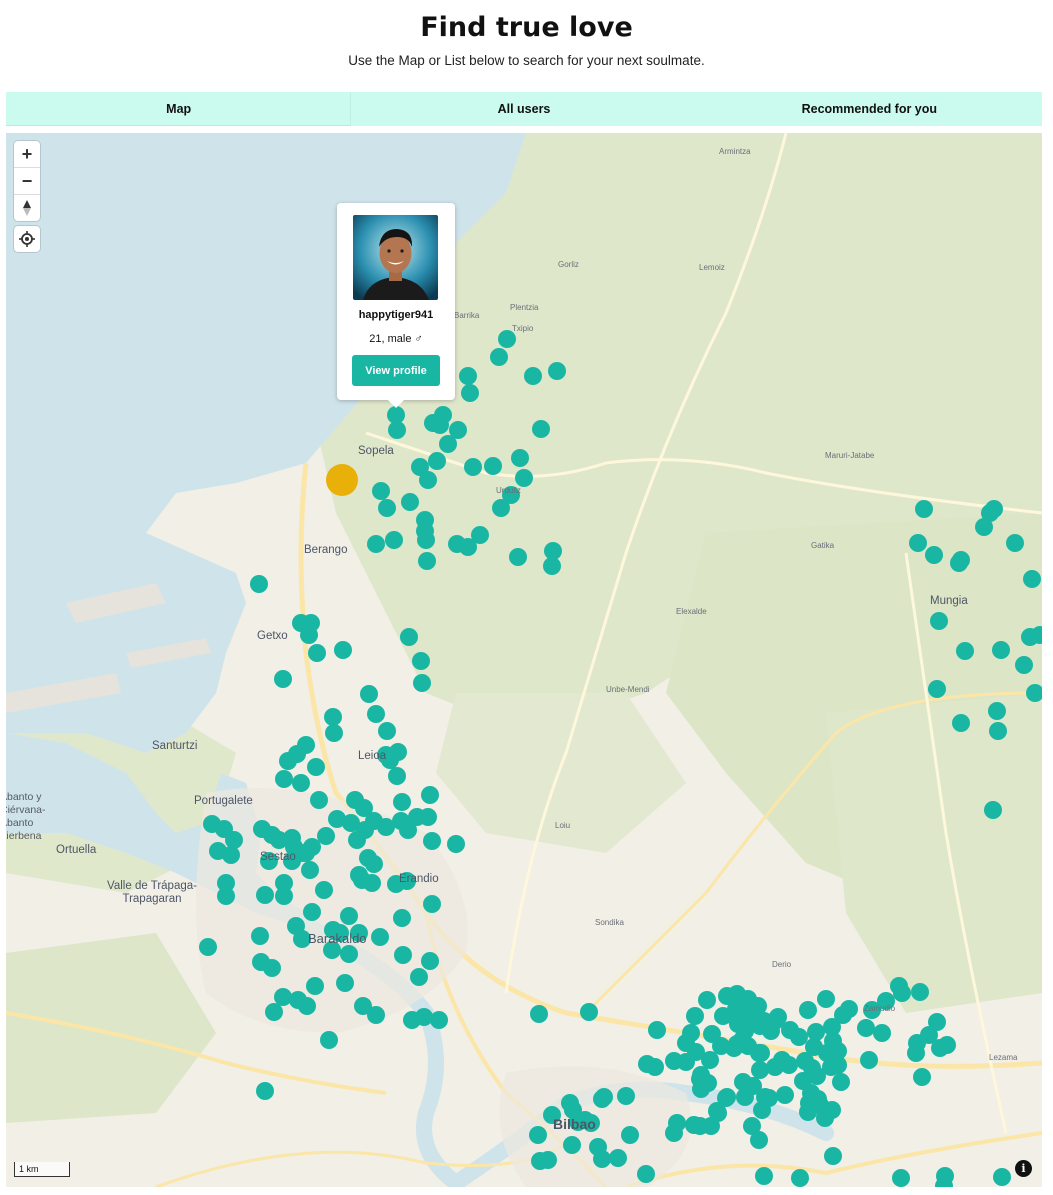 This screenshot has width=1053, height=1195. What do you see at coordinates (27, 239) in the screenshot?
I see `geolocate-button` at bounding box center [27, 239].